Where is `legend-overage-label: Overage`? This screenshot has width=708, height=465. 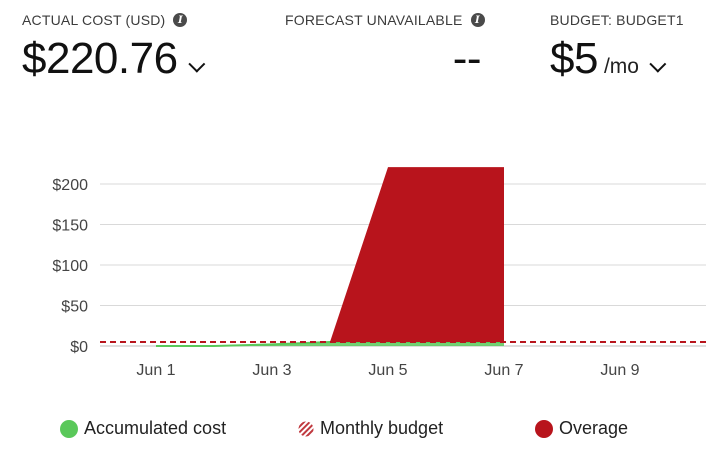 legend-overage-label: Overage is located at coordinates (594, 428).